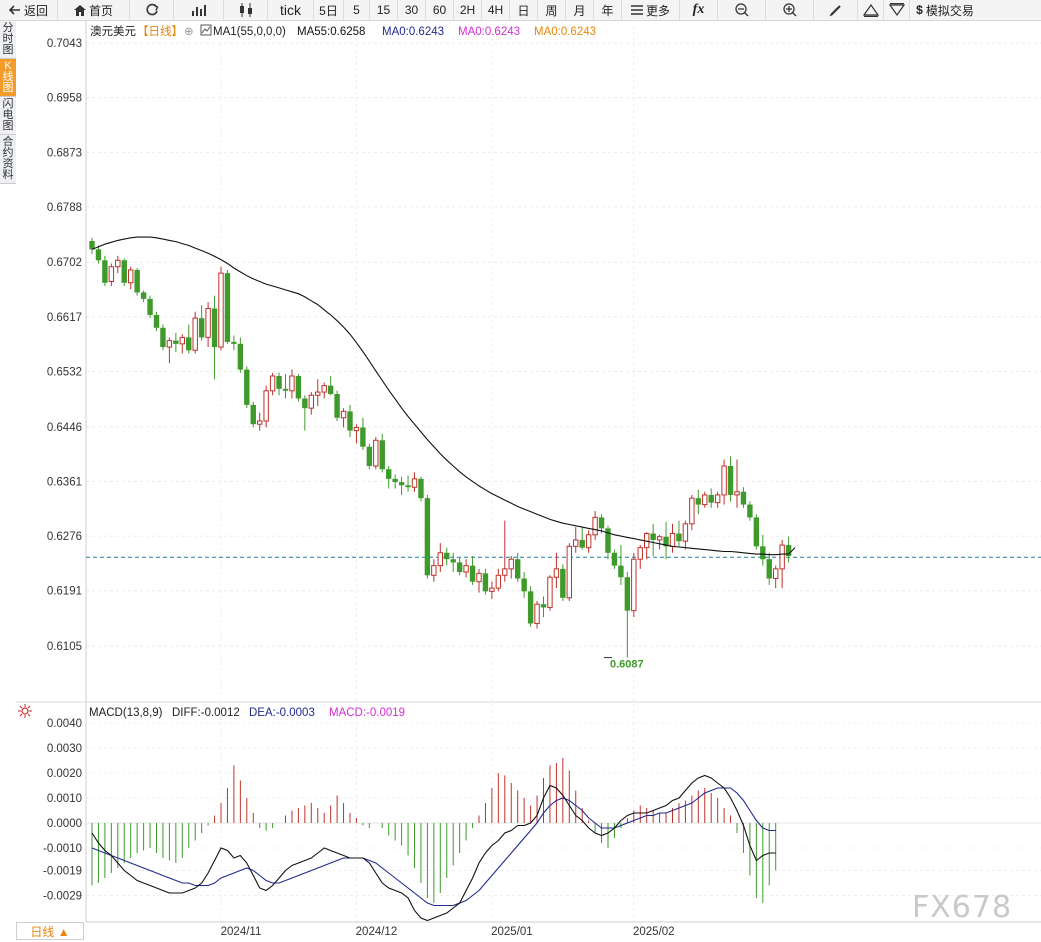 The height and width of the screenshot is (942, 1041). Describe the element at coordinates (64, 44) in the screenshot. I see `price-tick-label: 0.7043` at that location.